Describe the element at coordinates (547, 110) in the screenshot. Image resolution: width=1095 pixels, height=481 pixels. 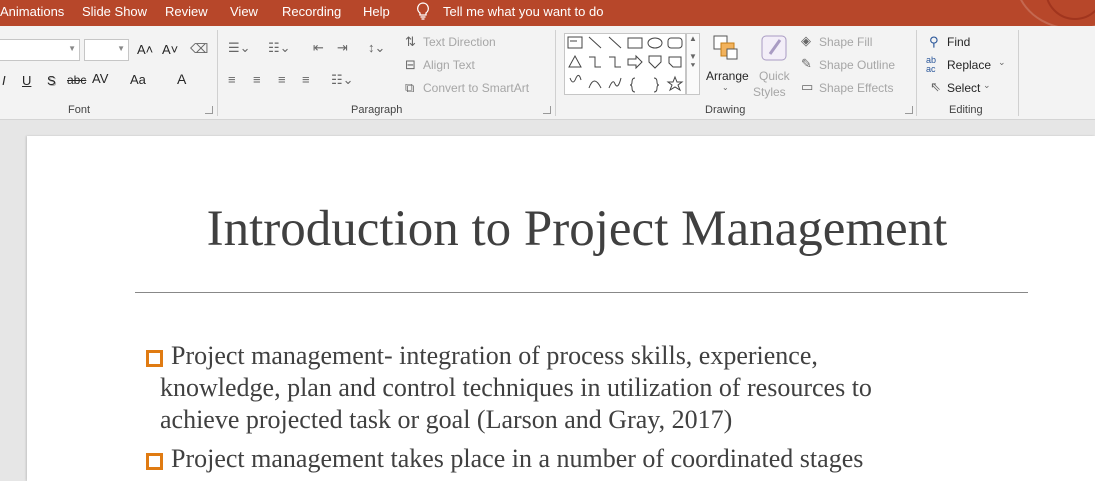
I see `paragraph-dialog-launcher` at that location.